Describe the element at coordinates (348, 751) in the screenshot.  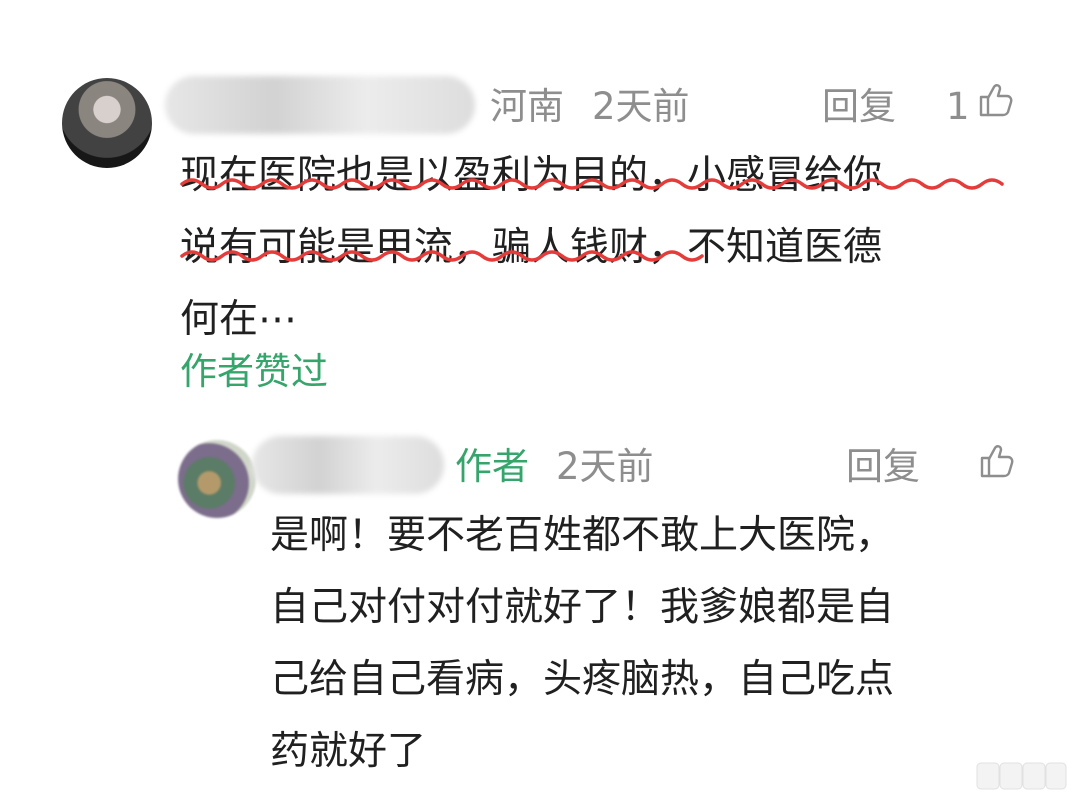
I see `reply-line-4: 药就好了` at that location.